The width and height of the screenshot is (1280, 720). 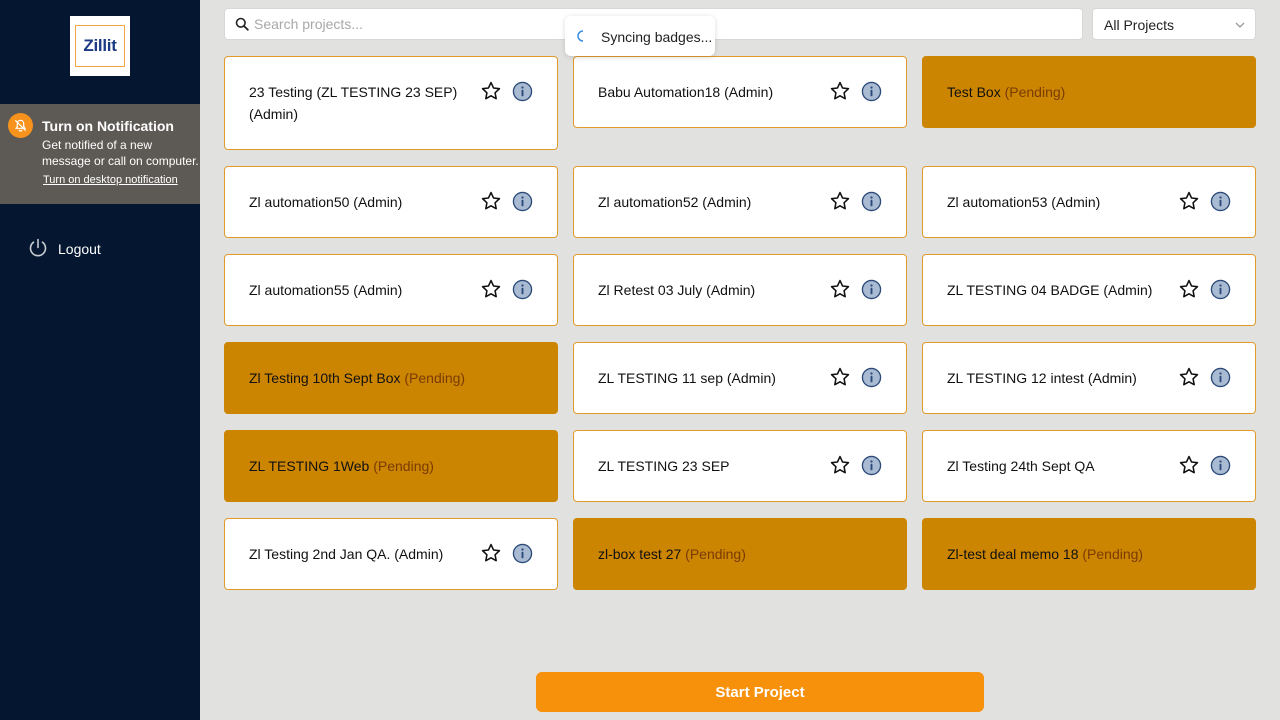 I want to click on project-card: Zl Testing 2nd Jan QA. (Admin), so click(x=391, y=554).